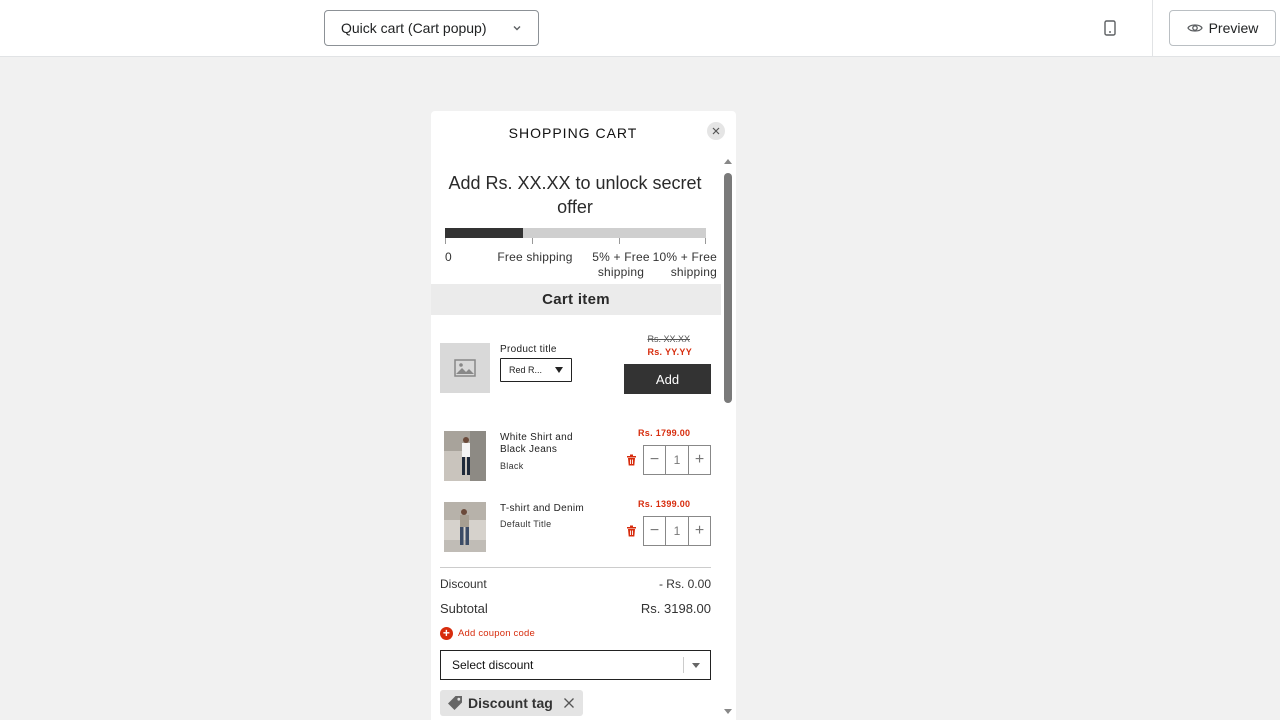 The image size is (1280, 720). I want to click on preview-button: Preview, so click(1222, 28).